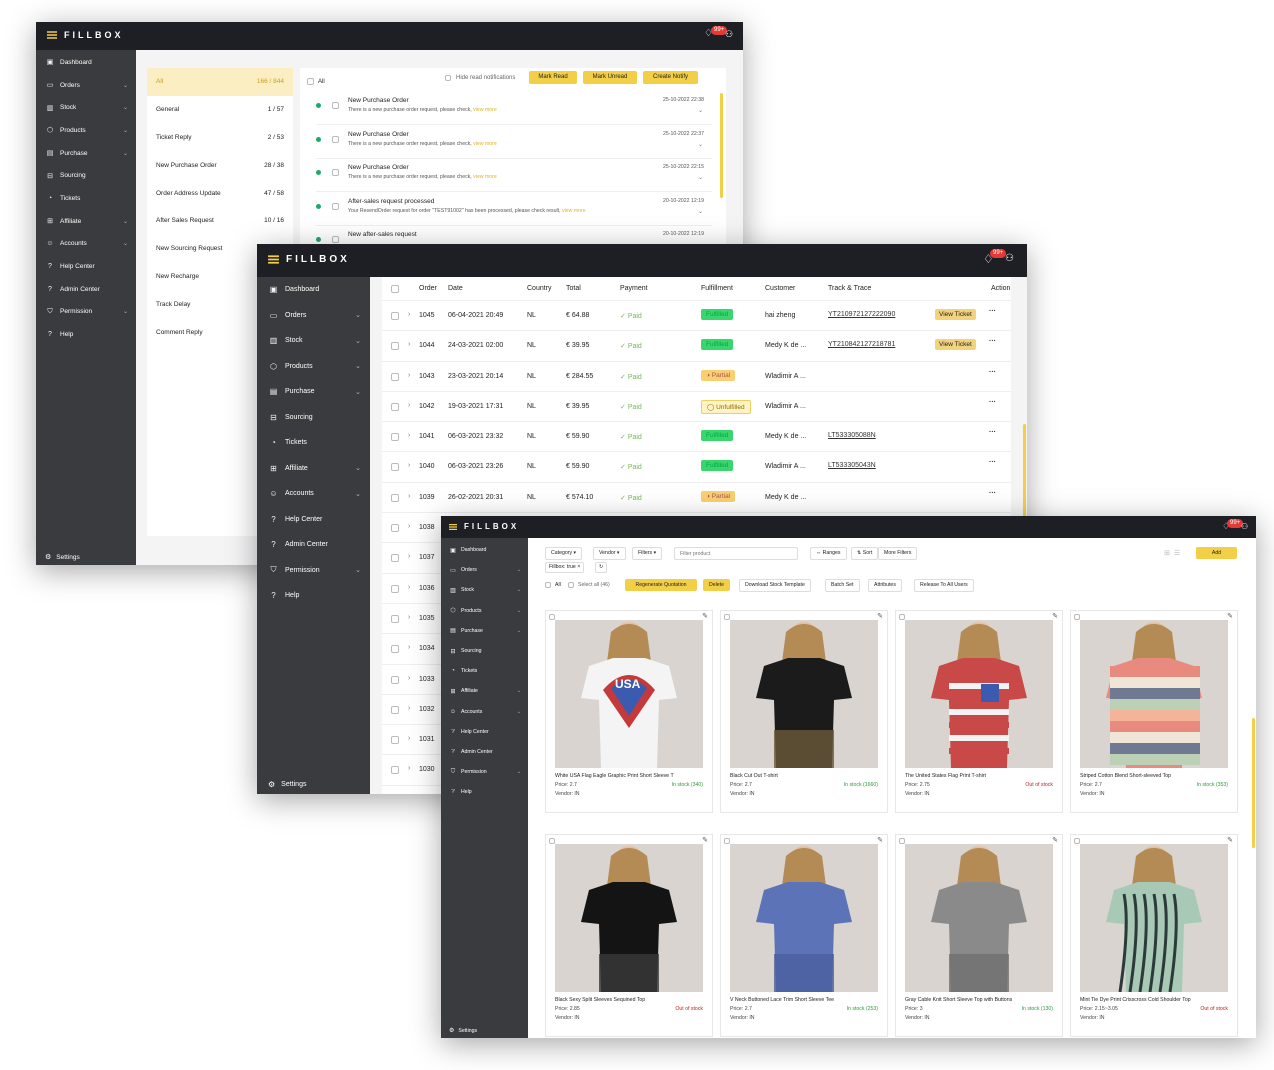  I want to click on attributes-button: Attributes, so click(885, 585).